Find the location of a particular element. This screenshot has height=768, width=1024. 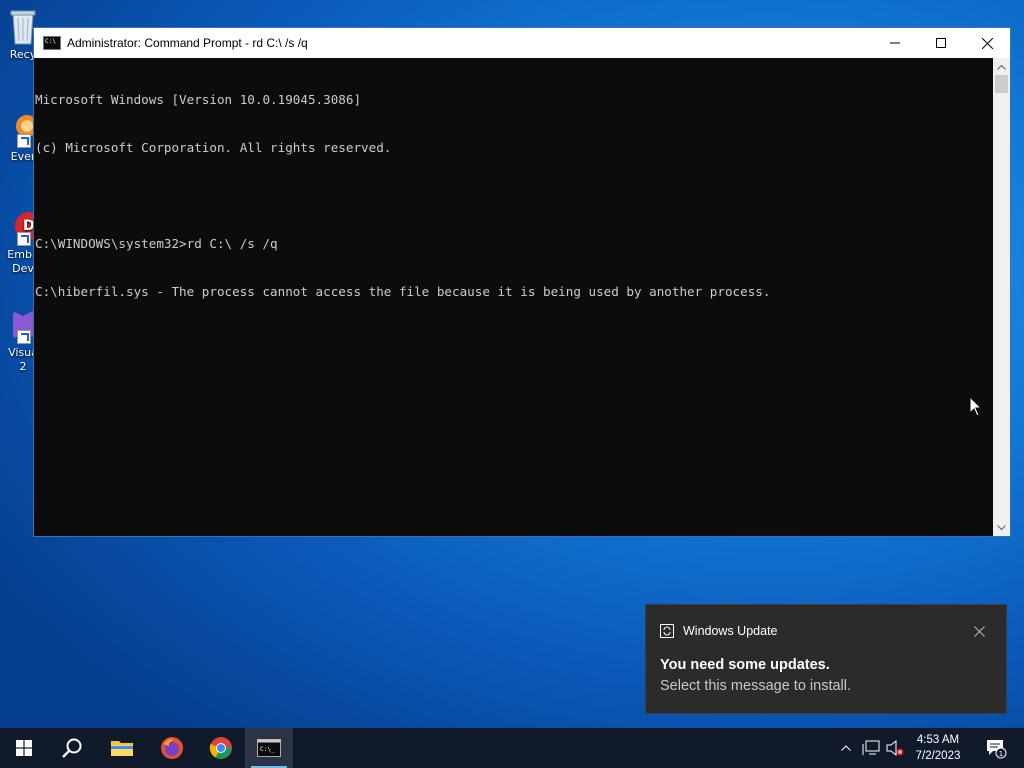

notification-icon: 1 is located at coordinates (997, 749).